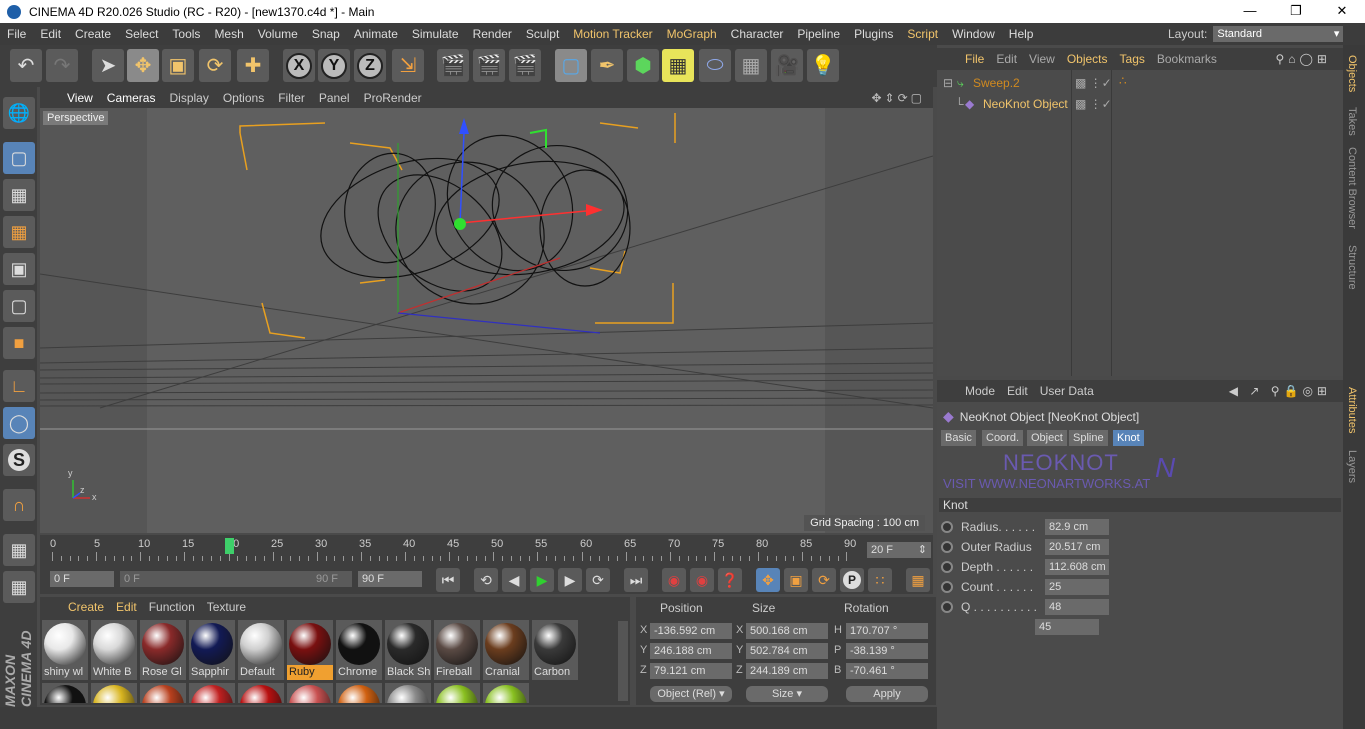 The height and width of the screenshot is (729, 1365). What do you see at coordinates (1077, 547) in the screenshot?
I see `param-value: 20.517 cm` at bounding box center [1077, 547].